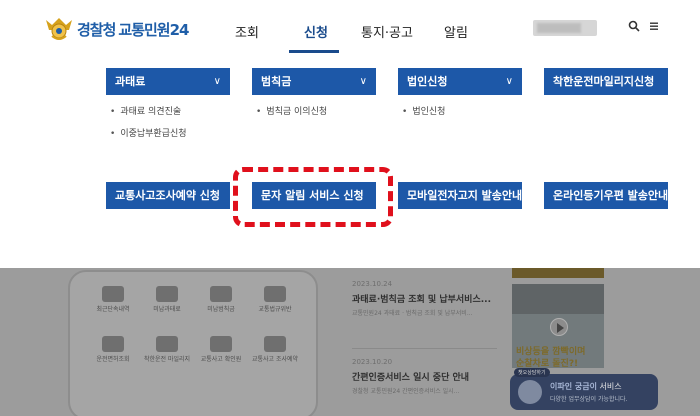 The height and width of the screenshot is (416, 700). I want to click on play-icon, so click(559, 327).